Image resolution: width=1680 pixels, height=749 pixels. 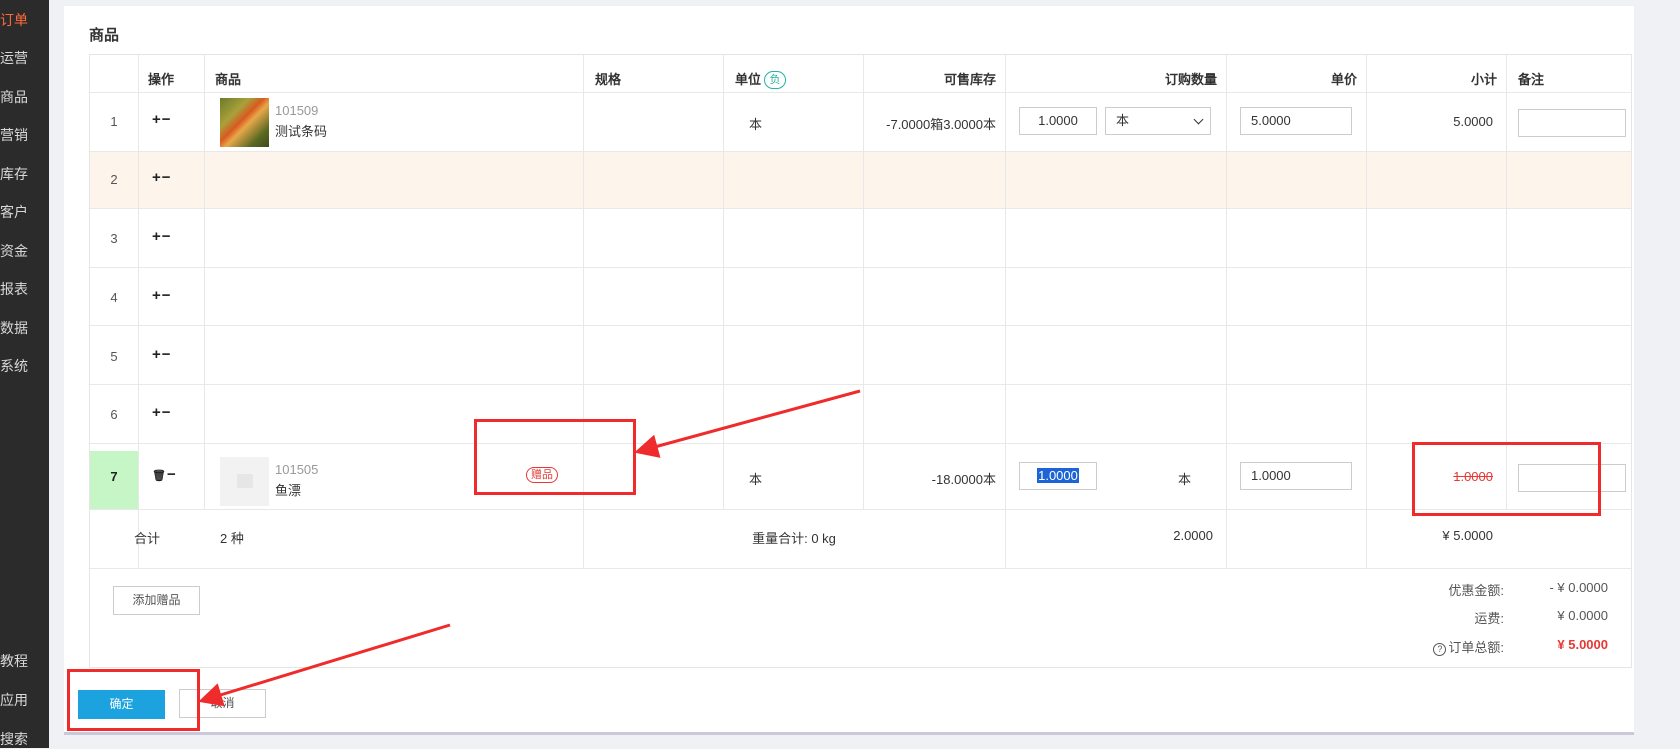 What do you see at coordinates (1506, 479) in the screenshot?
I see `annotation-box-subtotal` at bounding box center [1506, 479].